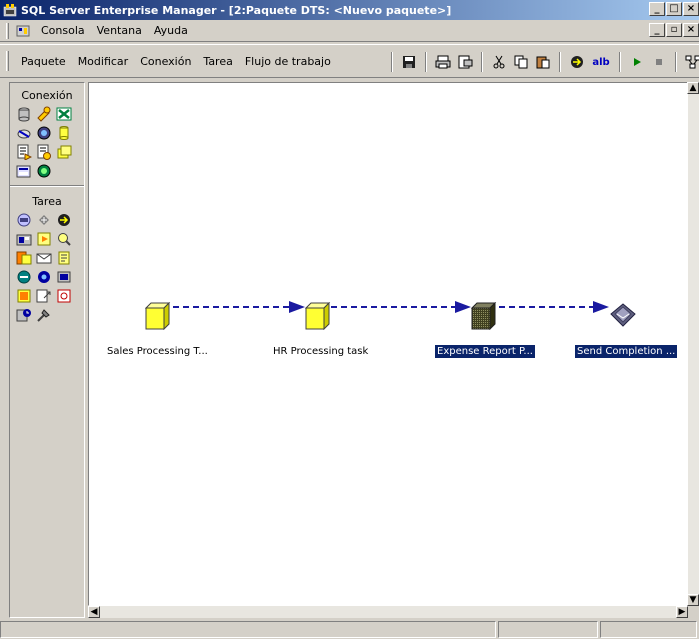 This screenshot has height=639, width=699. What do you see at coordinates (349, 31) in the screenshot?
I see `menu-bar: Consola Ventana Ayuda _ ▫ ×` at bounding box center [349, 31].